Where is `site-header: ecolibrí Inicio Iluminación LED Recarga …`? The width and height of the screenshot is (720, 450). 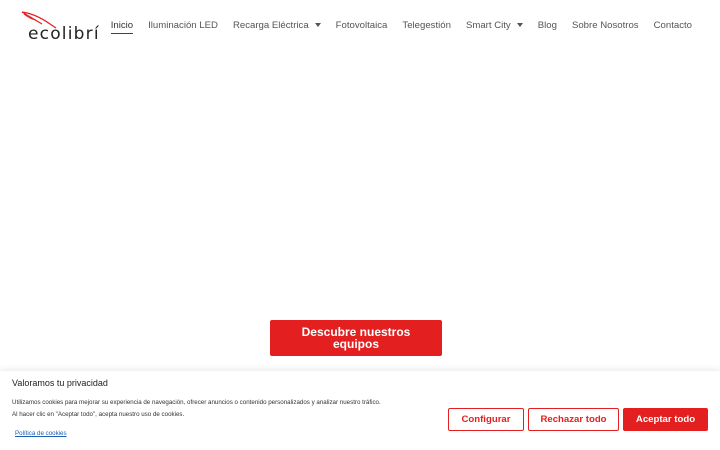
site-header: ecolibrí Inicio Iluminación LED Recarga … is located at coordinates (360, 25).